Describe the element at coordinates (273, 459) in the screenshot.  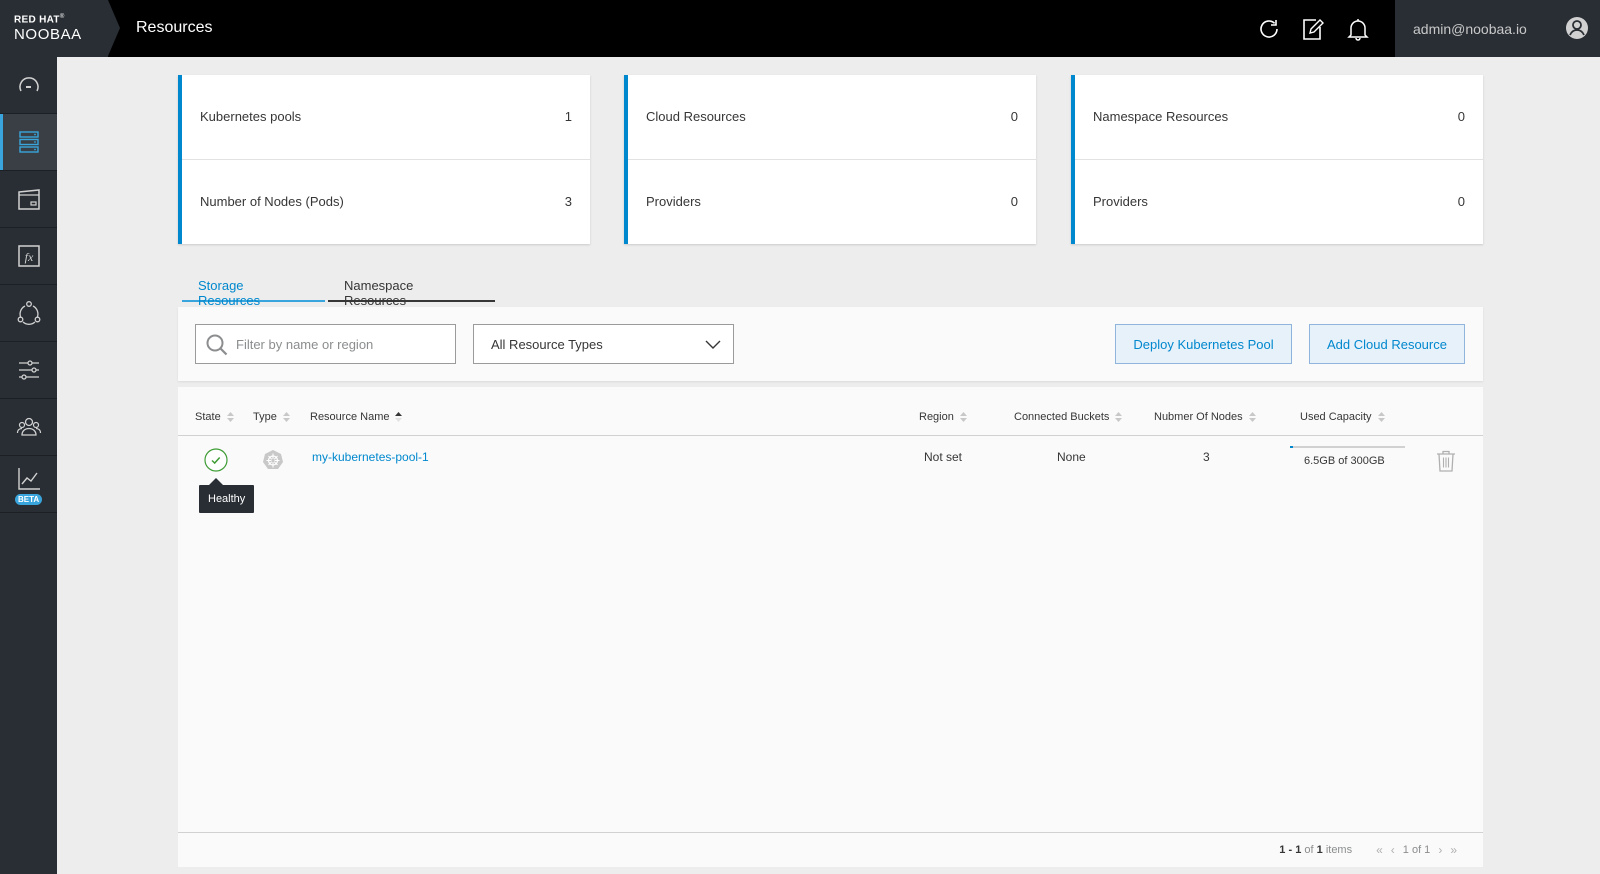
I see `kubernetes-icon` at that location.